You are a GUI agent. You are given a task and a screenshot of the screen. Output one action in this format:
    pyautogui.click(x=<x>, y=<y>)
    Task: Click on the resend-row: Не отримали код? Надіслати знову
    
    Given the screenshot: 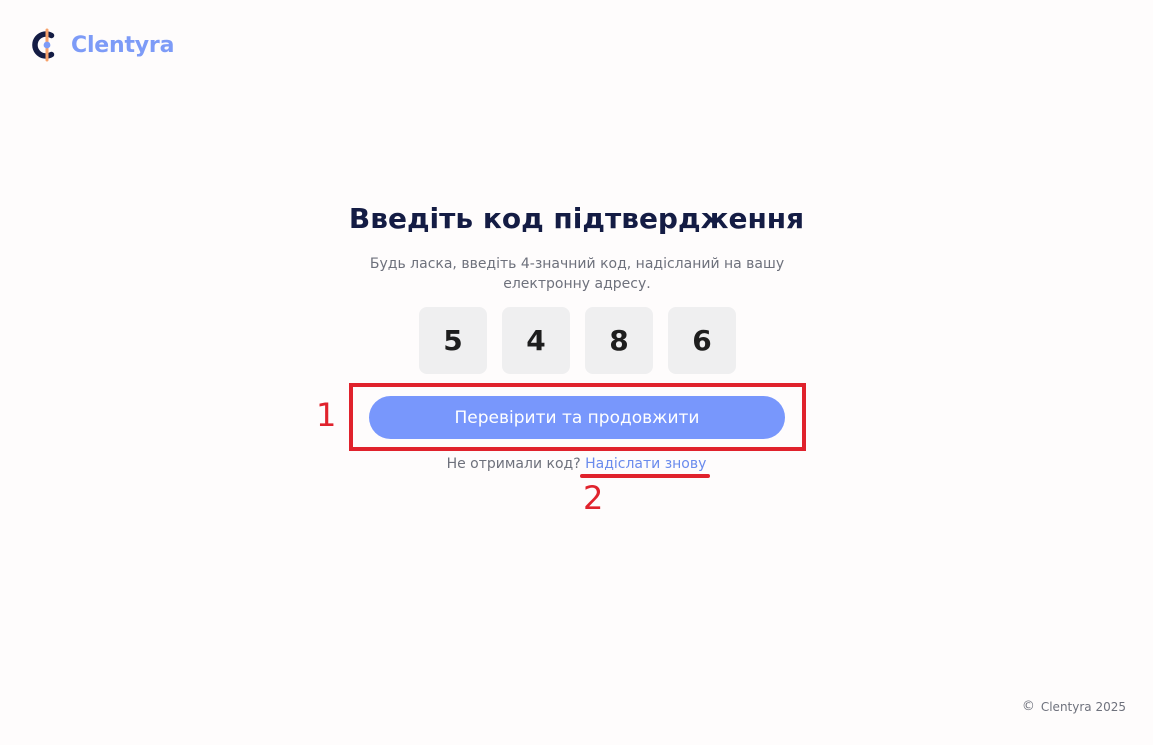 What is the action you would take?
    pyautogui.click(x=576, y=464)
    